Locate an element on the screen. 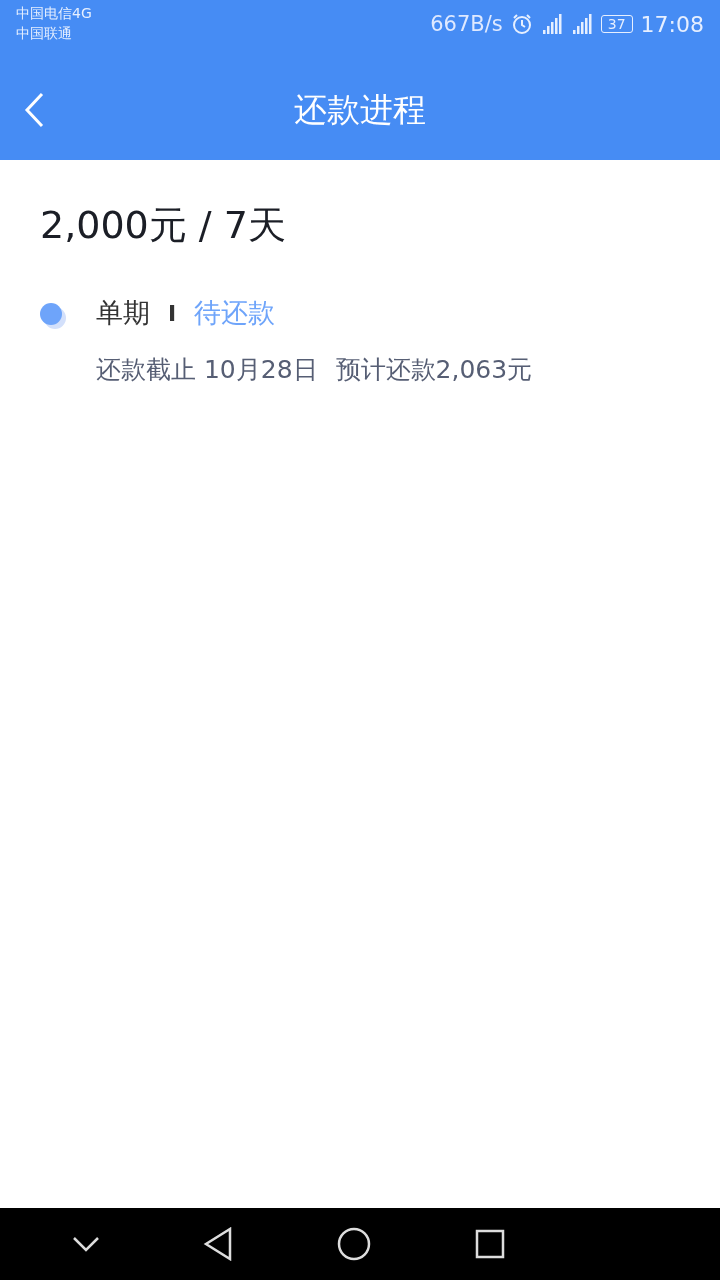 The height and width of the screenshot is (1280, 720). separator: I is located at coordinates (172, 313).